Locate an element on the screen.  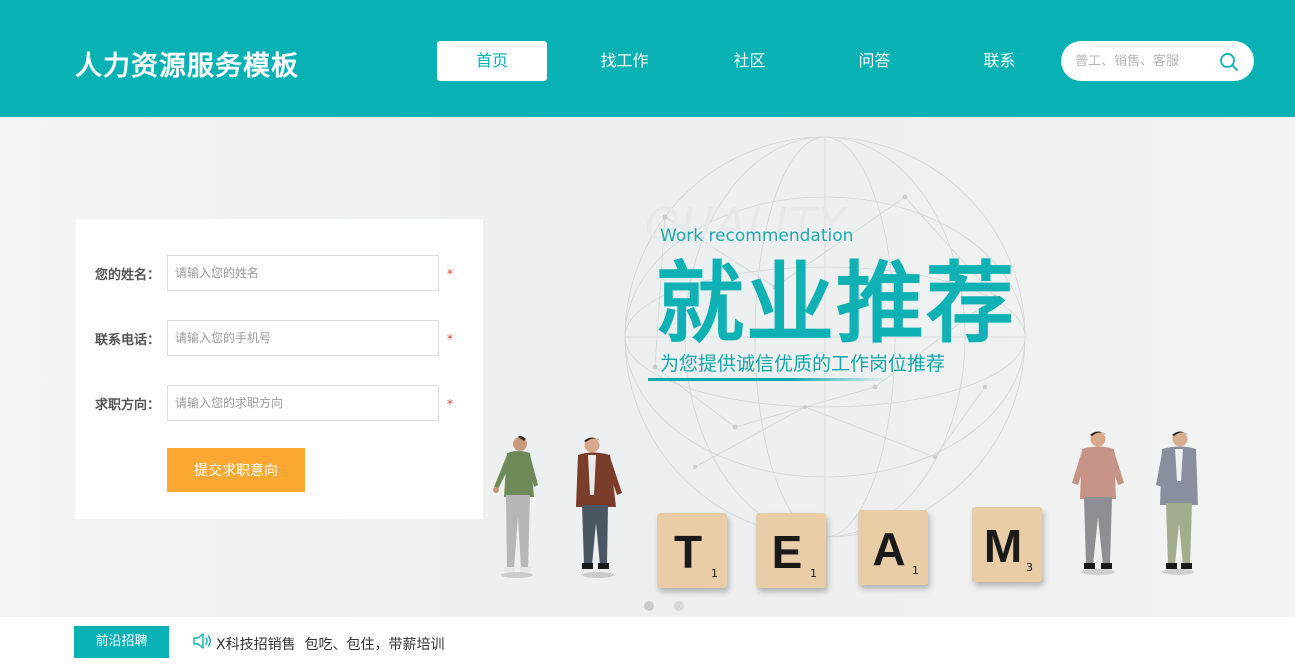
letter-tile-e: E 1 is located at coordinates (791, 550).